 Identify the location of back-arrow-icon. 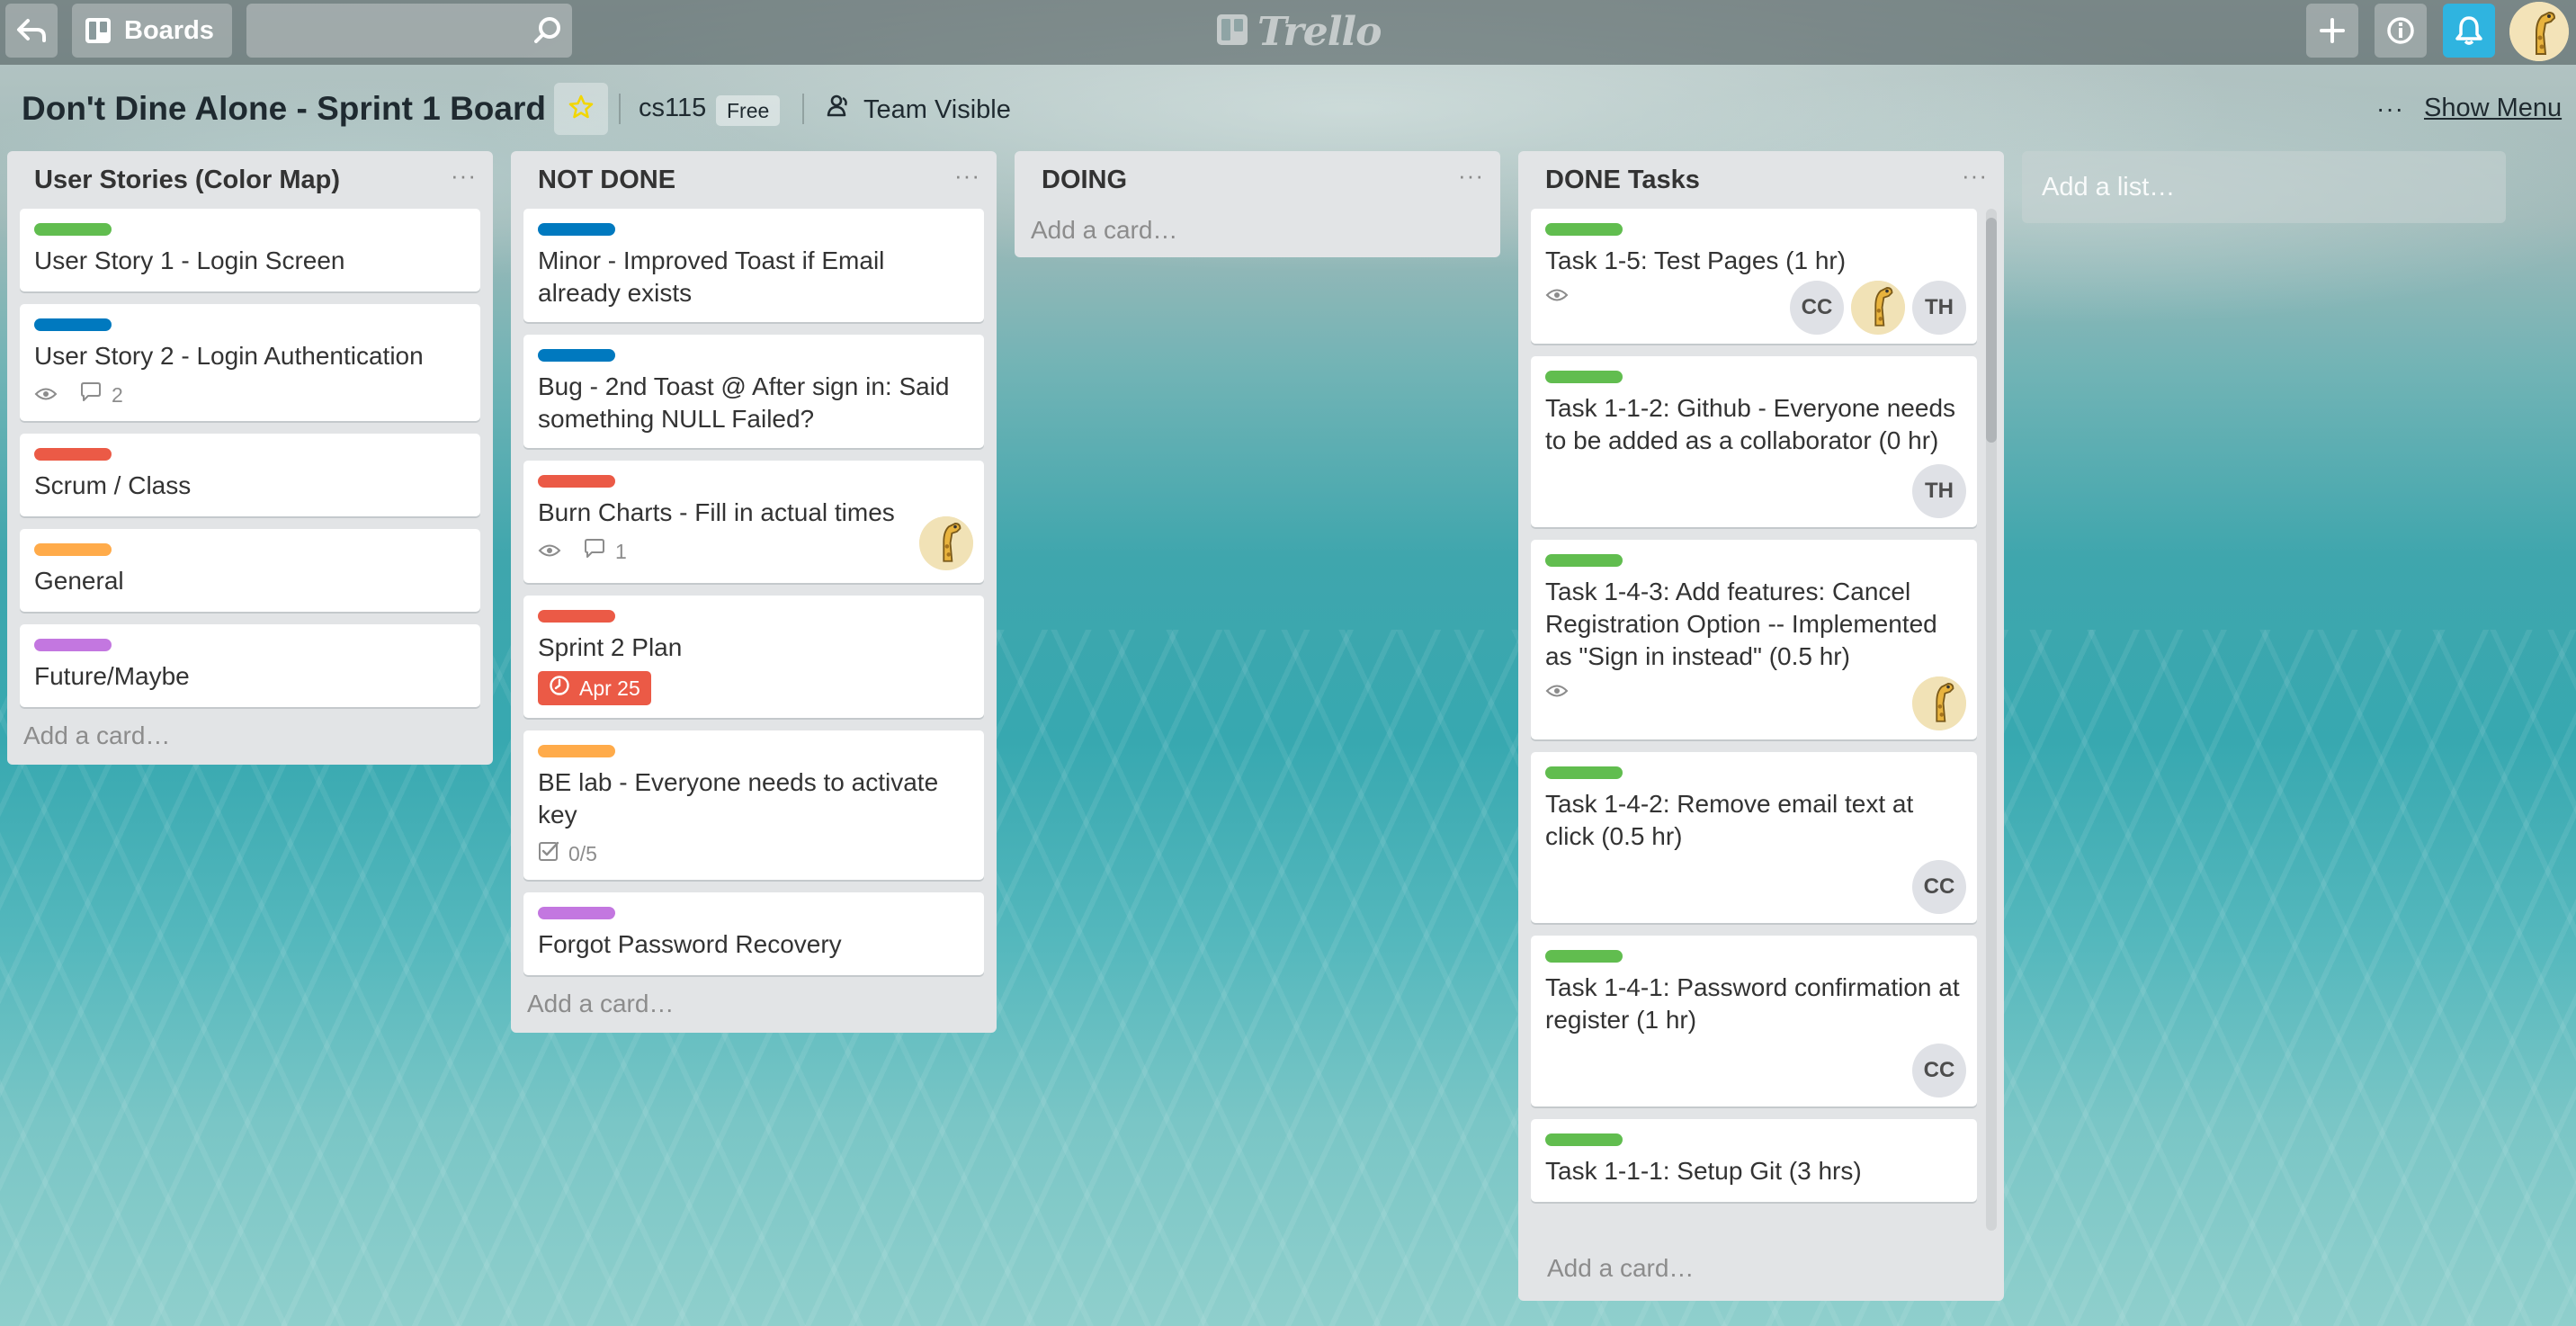
(31, 30).